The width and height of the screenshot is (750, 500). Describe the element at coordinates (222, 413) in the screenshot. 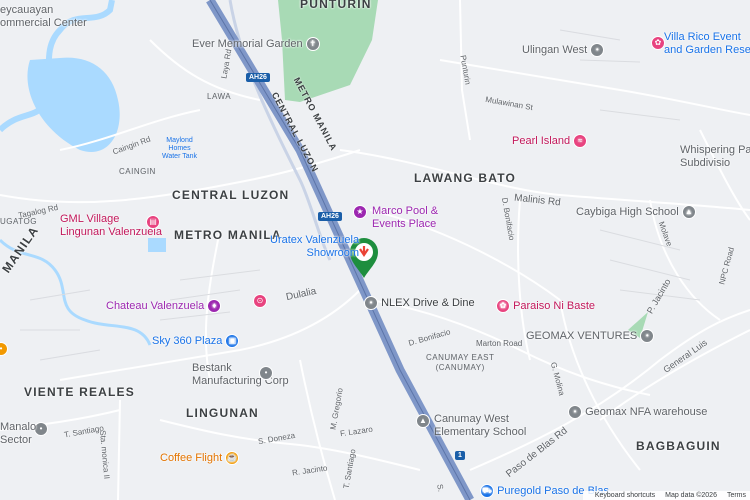

I see `area-label: LINGUNAN` at that location.